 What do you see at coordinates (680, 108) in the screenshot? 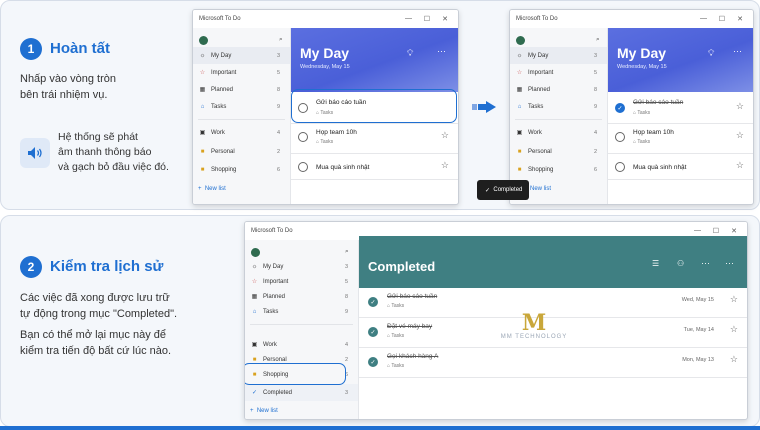
I see `task-item-completed: ✓ Gửi báo cáo tuần ⌂ Tasks ☆` at bounding box center [680, 108].